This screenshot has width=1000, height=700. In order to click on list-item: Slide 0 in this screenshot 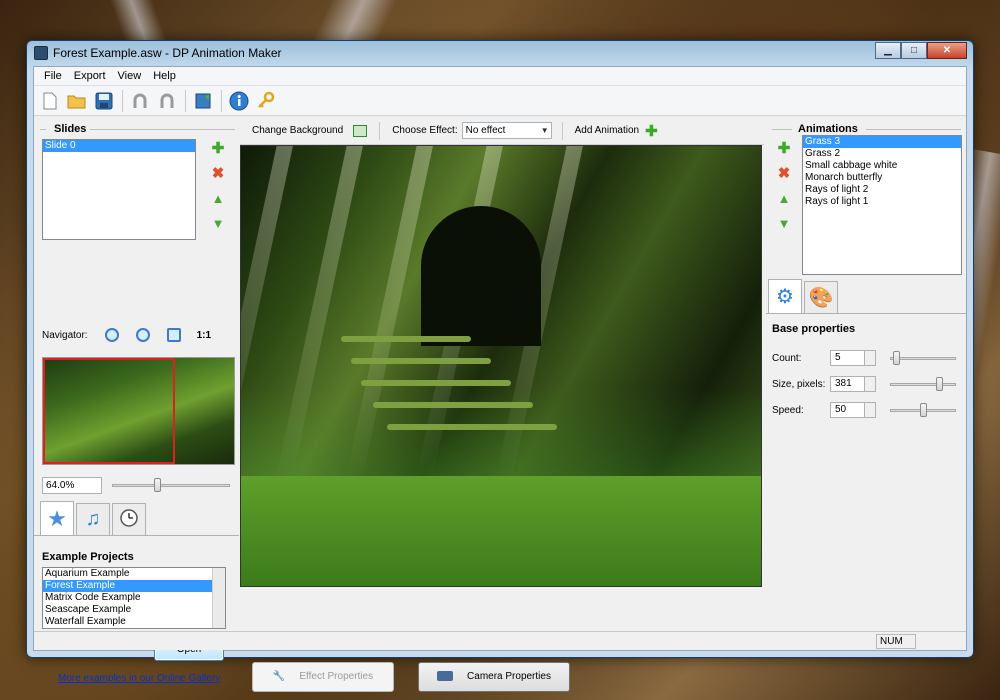, I will do `click(119, 146)`.